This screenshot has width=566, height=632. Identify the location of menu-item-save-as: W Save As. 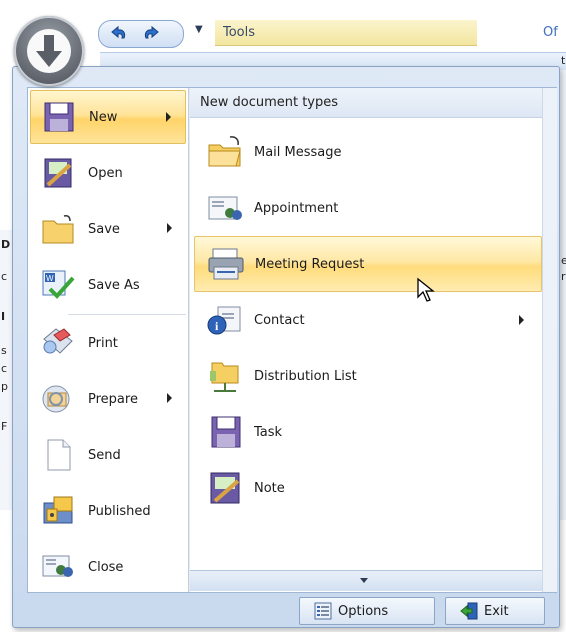
(108, 285).